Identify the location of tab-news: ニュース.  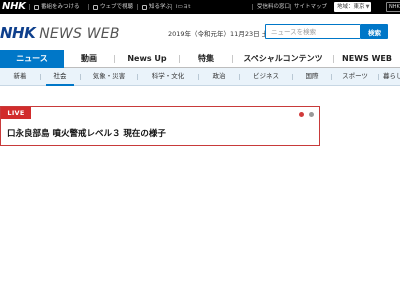
(32, 59).